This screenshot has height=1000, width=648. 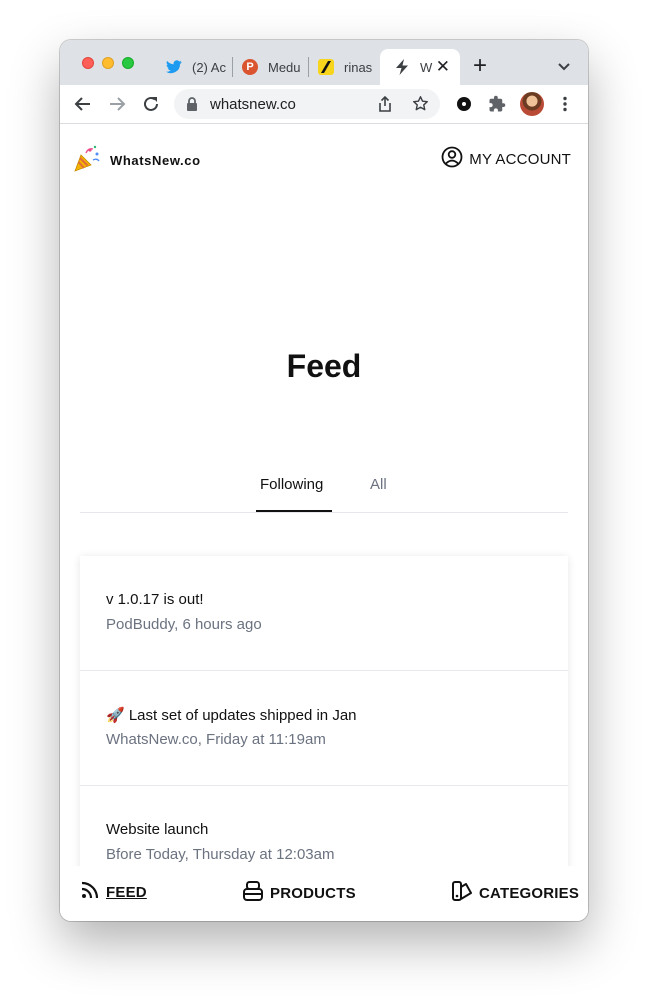 I want to click on feed-item-meta: Bfore Today, Thursday at 12:03am, so click(x=220, y=854).